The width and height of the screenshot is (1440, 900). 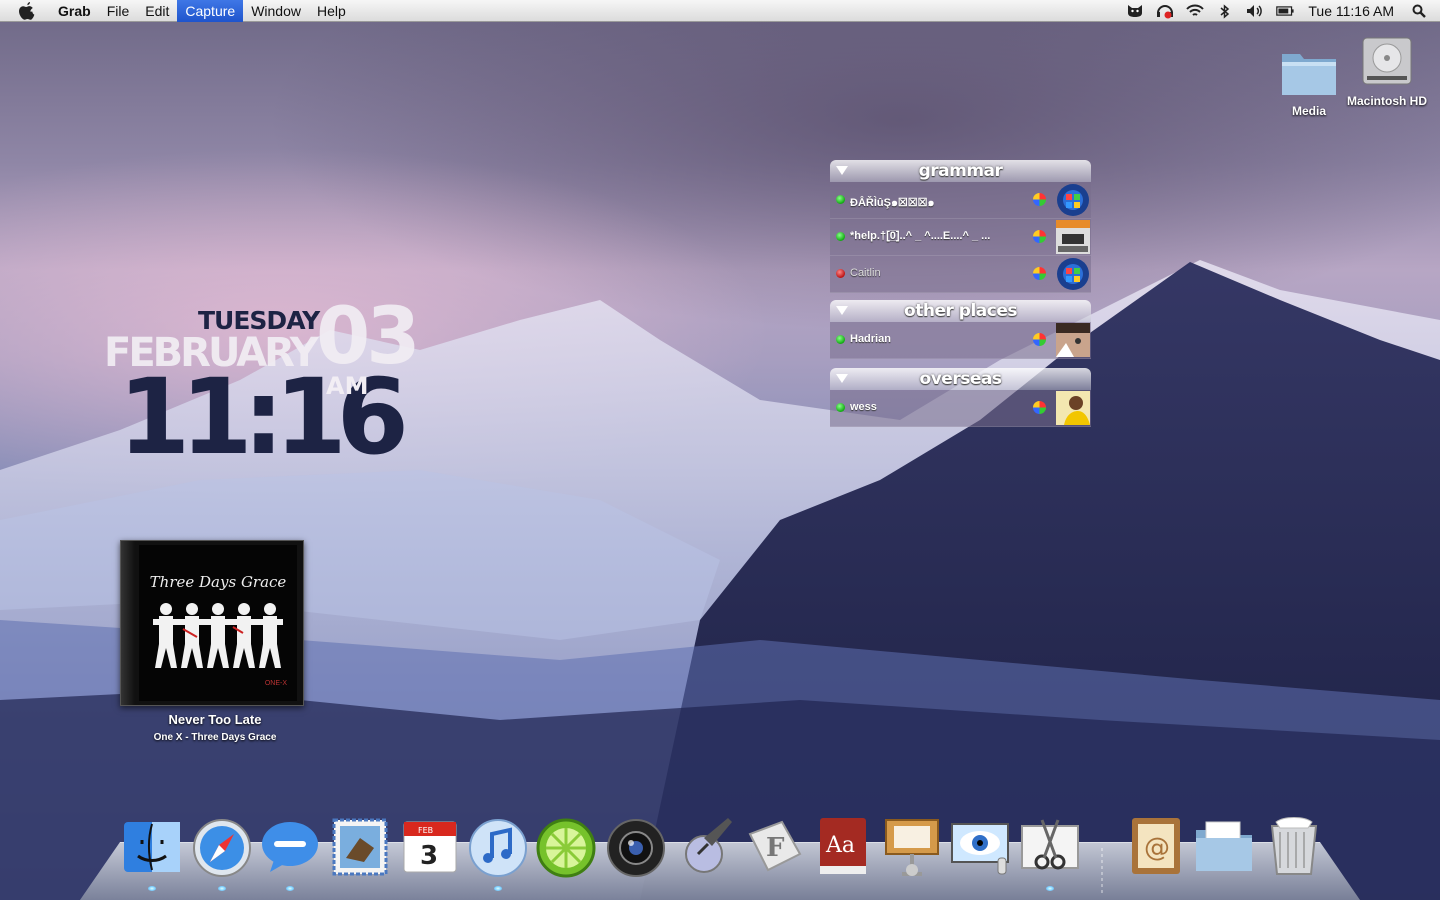 I want to click on paper-dolls-art-icon, so click(x=218, y=635).